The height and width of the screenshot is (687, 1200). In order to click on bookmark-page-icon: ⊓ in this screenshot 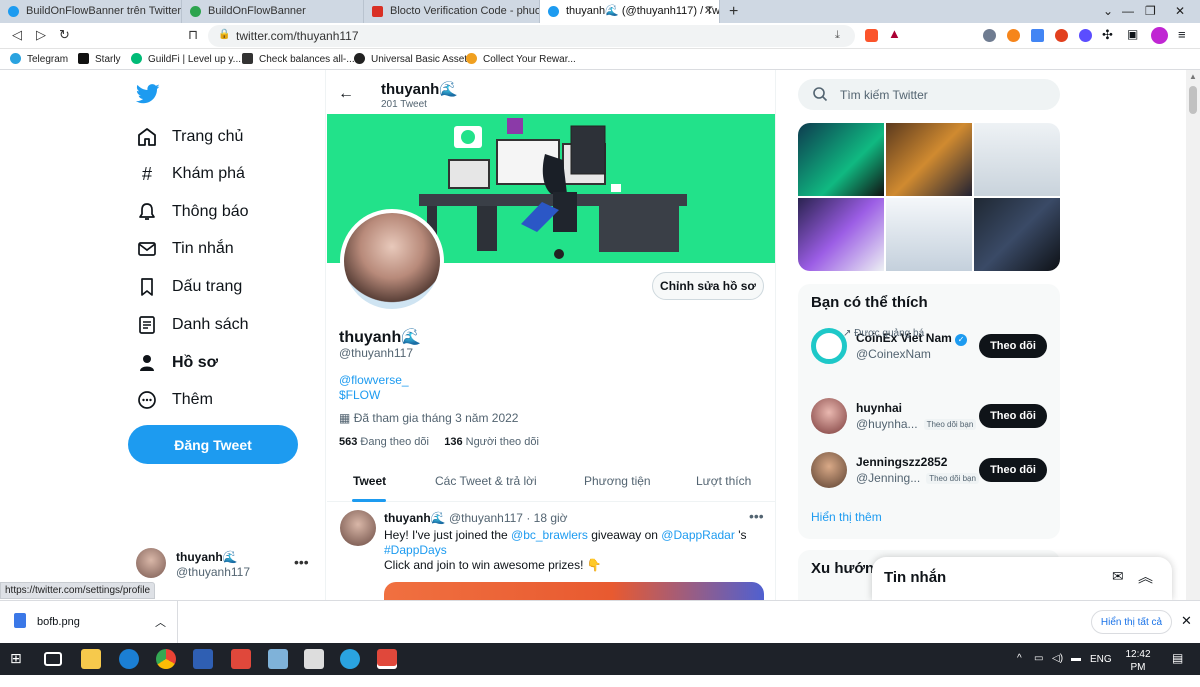, I will do `click(193, 35)`.